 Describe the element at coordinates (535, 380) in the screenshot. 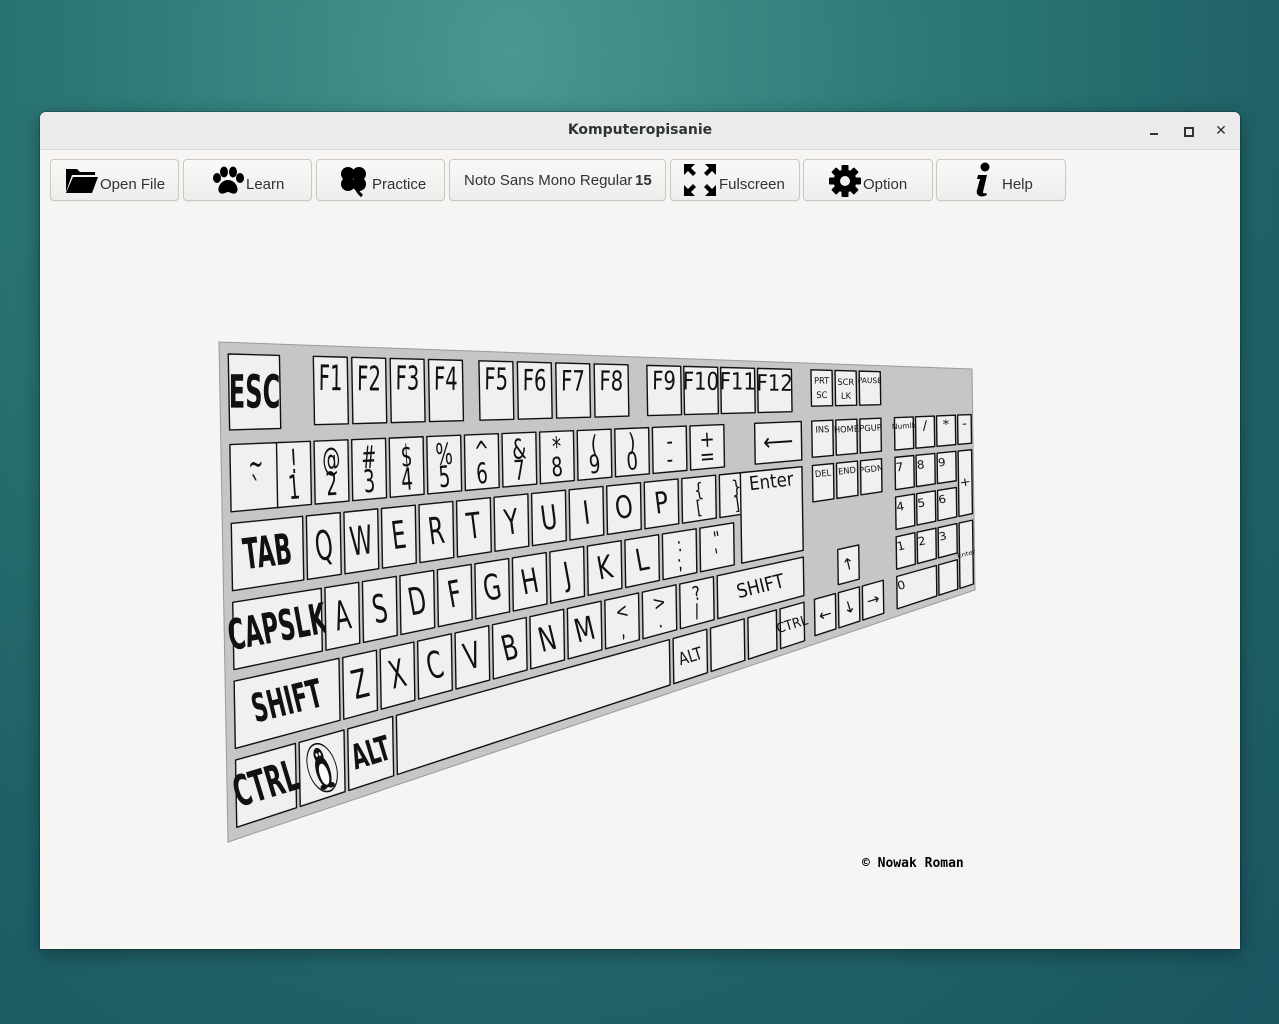

I see `key-f6-label: F6` at that location.